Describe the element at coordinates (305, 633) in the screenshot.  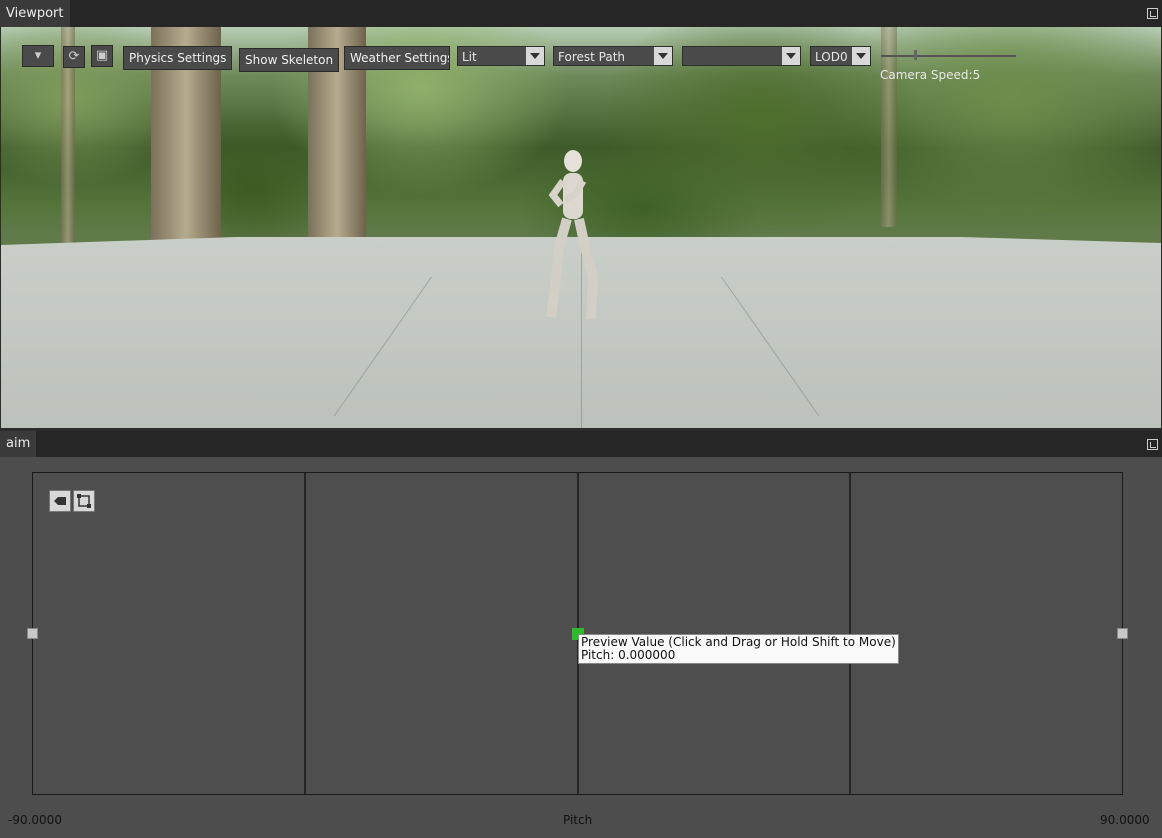
I see `grid-line` at that location.